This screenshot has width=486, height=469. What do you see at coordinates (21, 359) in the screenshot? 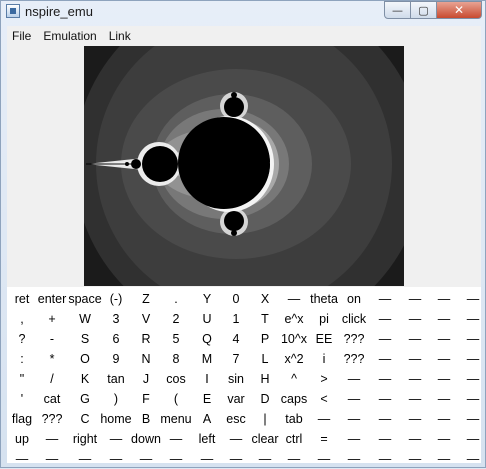
I see `keypad-key: :` at bounding box center [21, 359].